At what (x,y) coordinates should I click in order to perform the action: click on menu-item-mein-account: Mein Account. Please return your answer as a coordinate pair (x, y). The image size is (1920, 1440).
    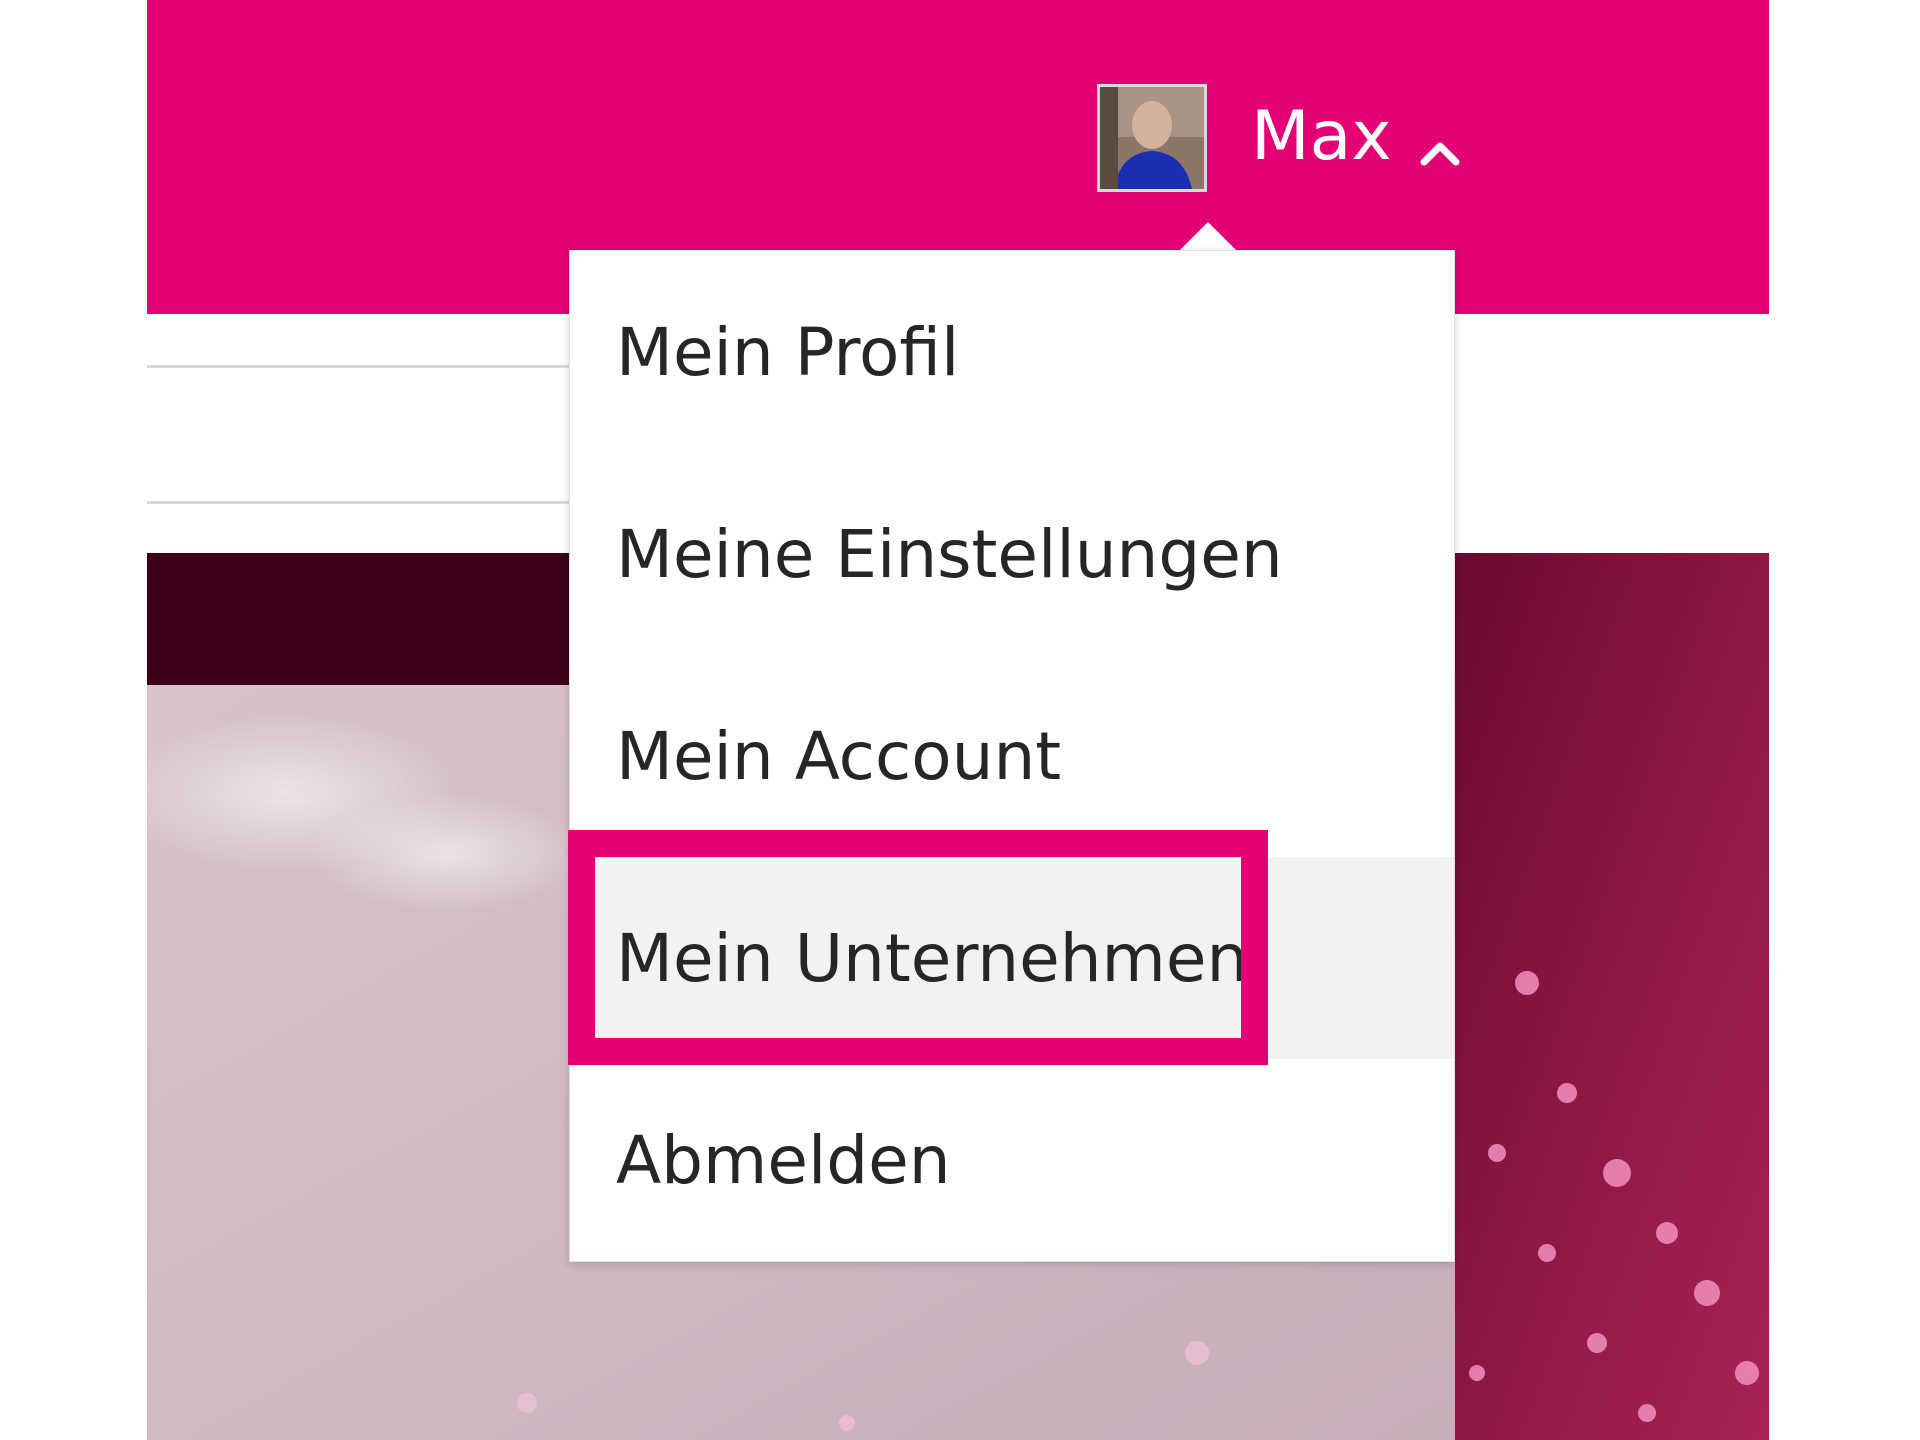
    Looking at the image, I should click on (1012, 756).